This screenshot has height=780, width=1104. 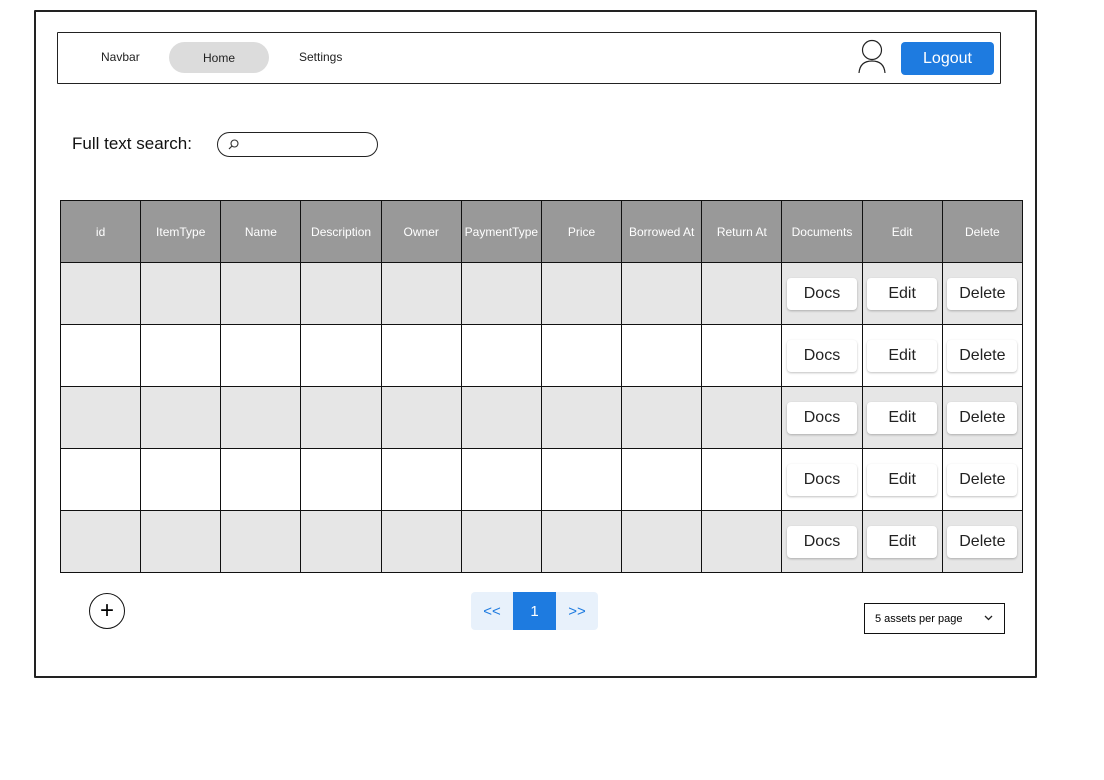 I want to click on previous-page-button: <<, so click(x=492, y=611).